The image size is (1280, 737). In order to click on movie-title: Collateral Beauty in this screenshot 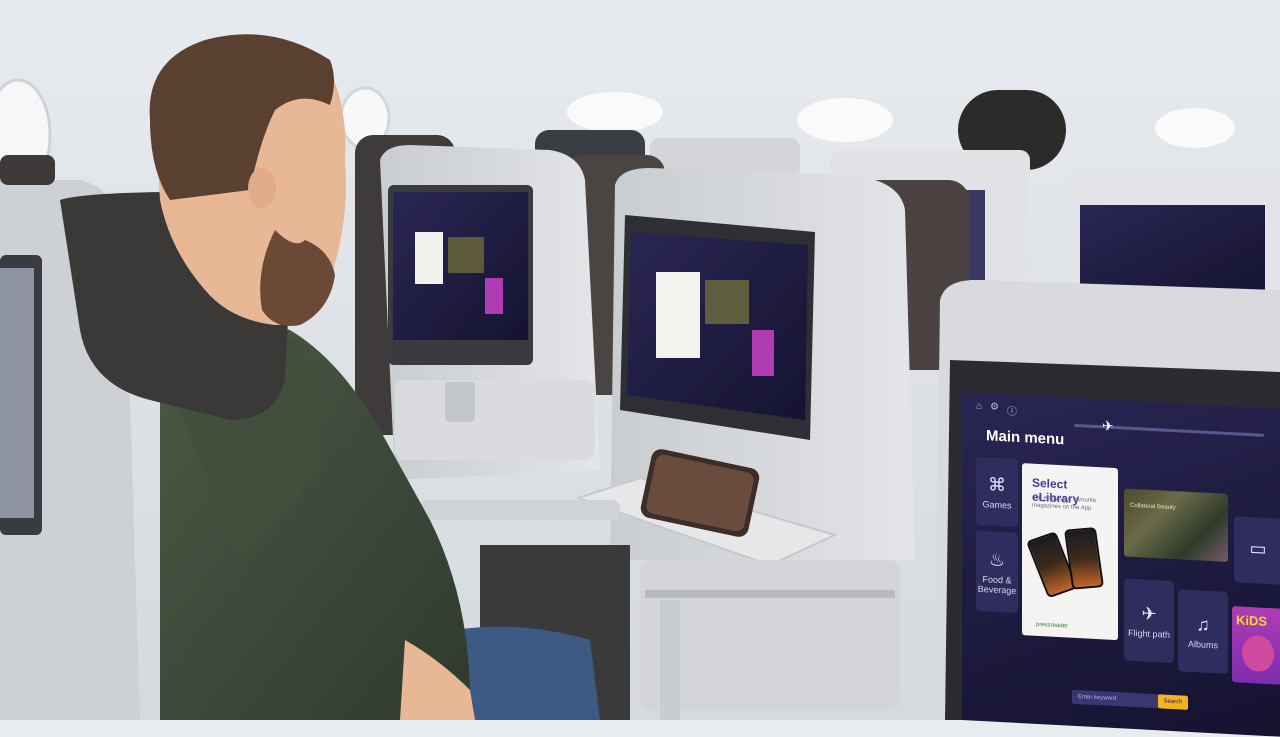, I will do `click(1153, 507)`.